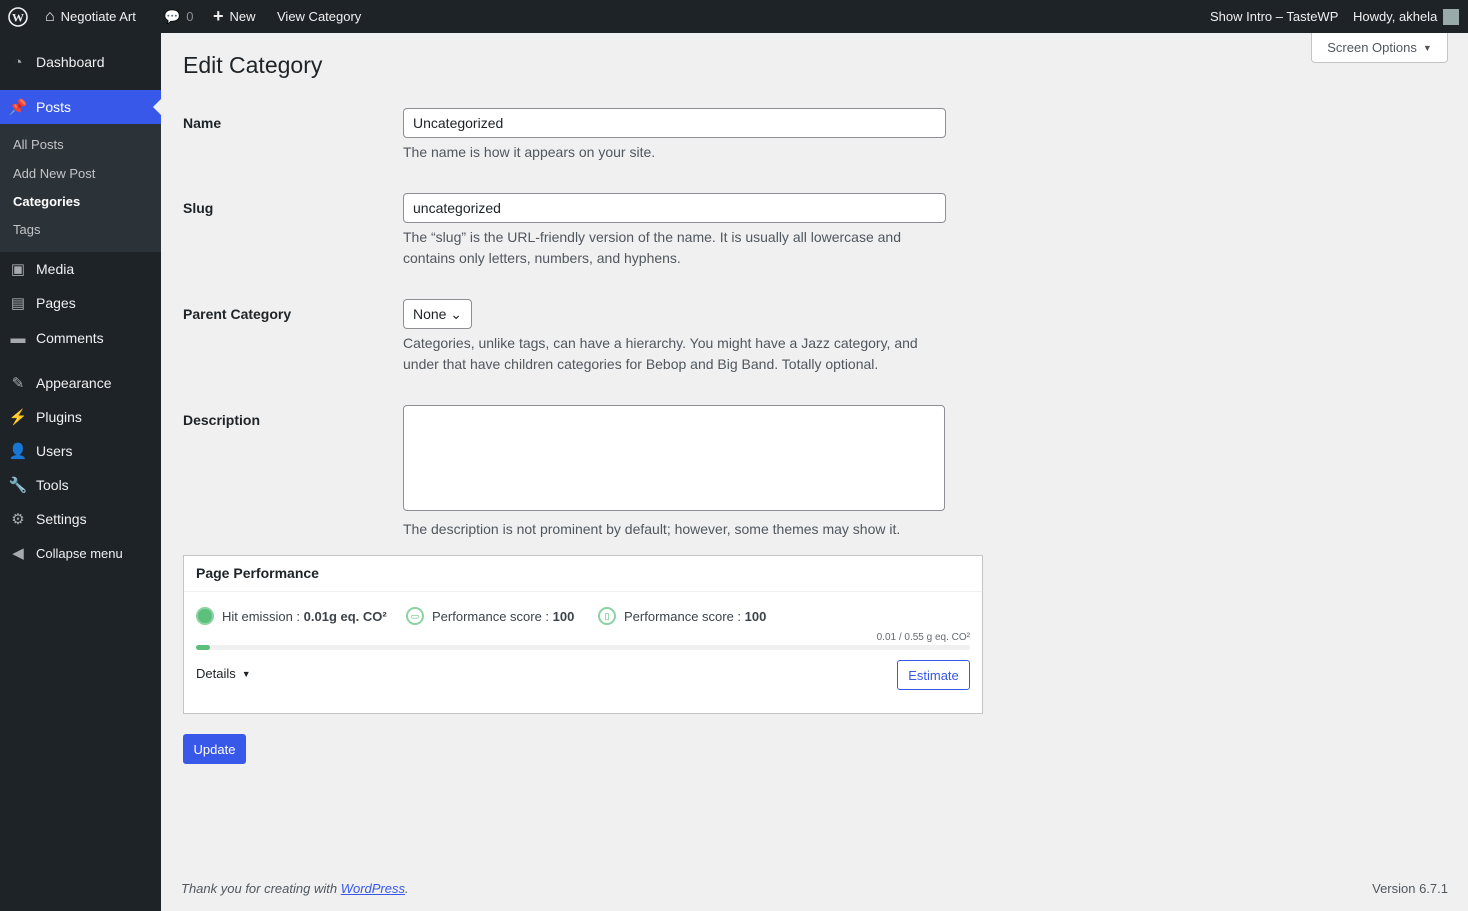 This screenshot has height=911, width=1468. What do you see at coordinates (80, 485) in the screenshot?
I see `menu-tools: 🔧 Tools` at bounding box center [80, 485].